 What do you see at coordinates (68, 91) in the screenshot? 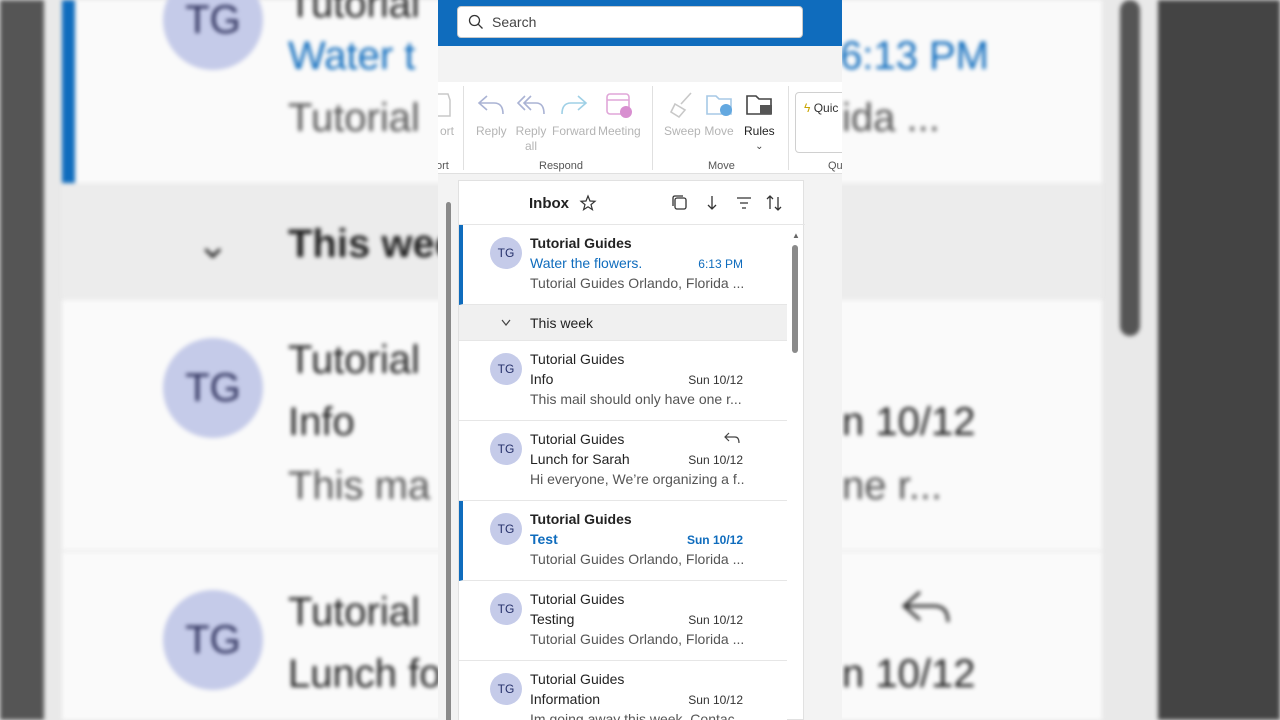
I see `background-accent-bar` at bounding box center [68, 91].